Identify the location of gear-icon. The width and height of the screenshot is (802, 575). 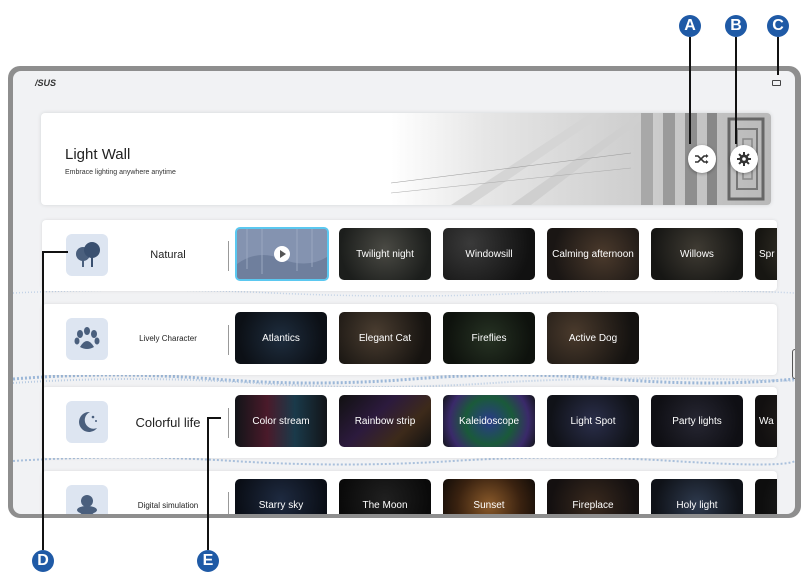
(744, 159).